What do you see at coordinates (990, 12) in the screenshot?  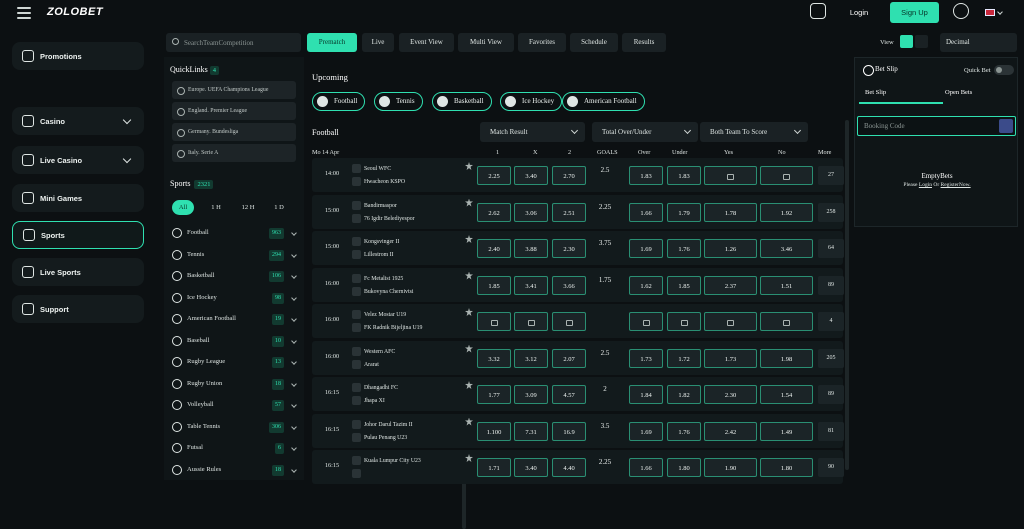 I see `uk-flag-icon` at bounding box center [990, 12].